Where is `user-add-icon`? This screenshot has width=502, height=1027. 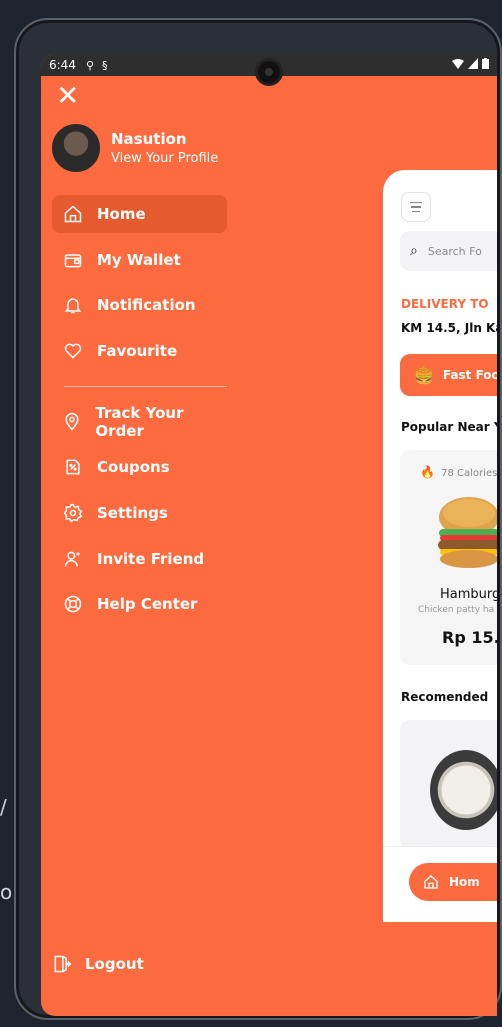 user-add-icon is located at coordinates (73, 559).